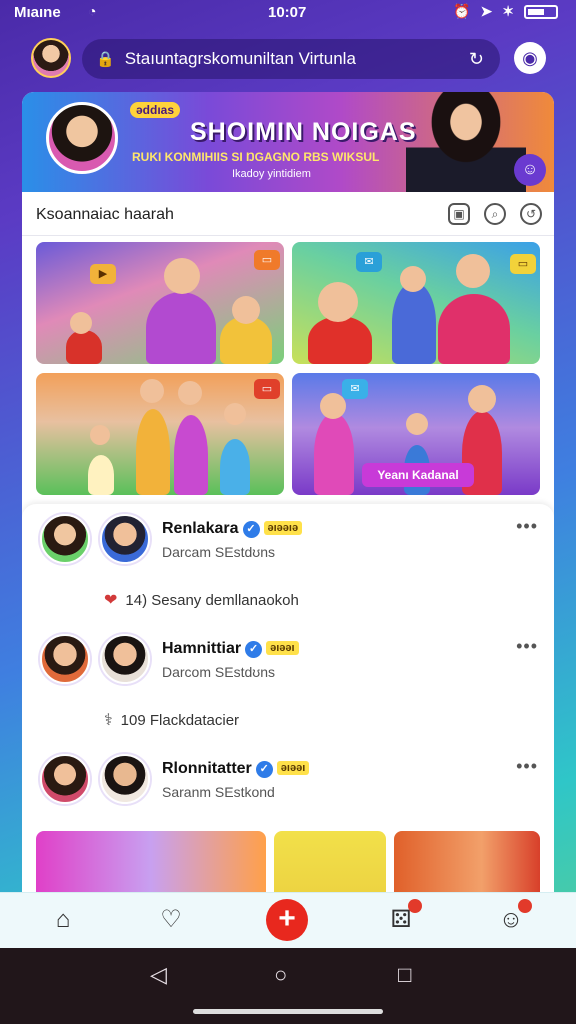 This screenshot has height=1024, width=576. Describe the element at coordinates (160, 434) in the screenshot. I see `media-tile: ▭` at that location.